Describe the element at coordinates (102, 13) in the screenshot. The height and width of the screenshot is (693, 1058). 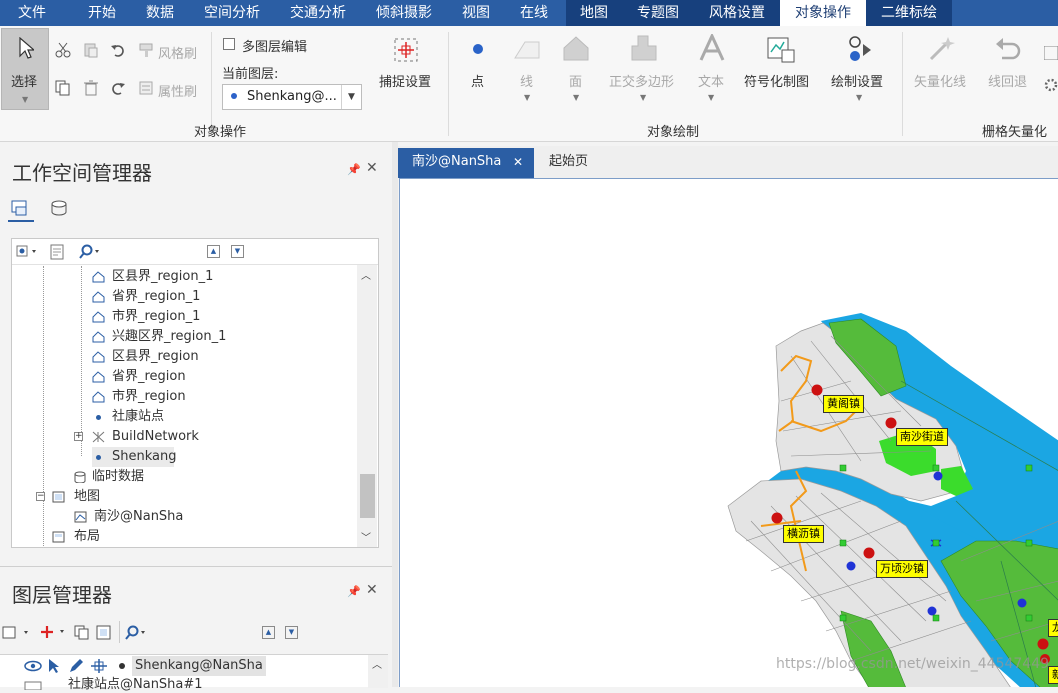
I see `menu-start: 开始` at that location.